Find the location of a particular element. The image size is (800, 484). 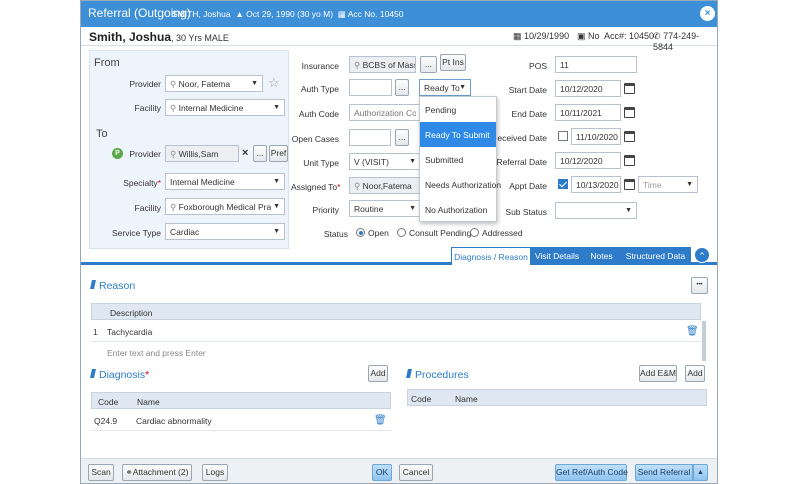

monitor-icon: ▣ is located at coordinates (581, 36).